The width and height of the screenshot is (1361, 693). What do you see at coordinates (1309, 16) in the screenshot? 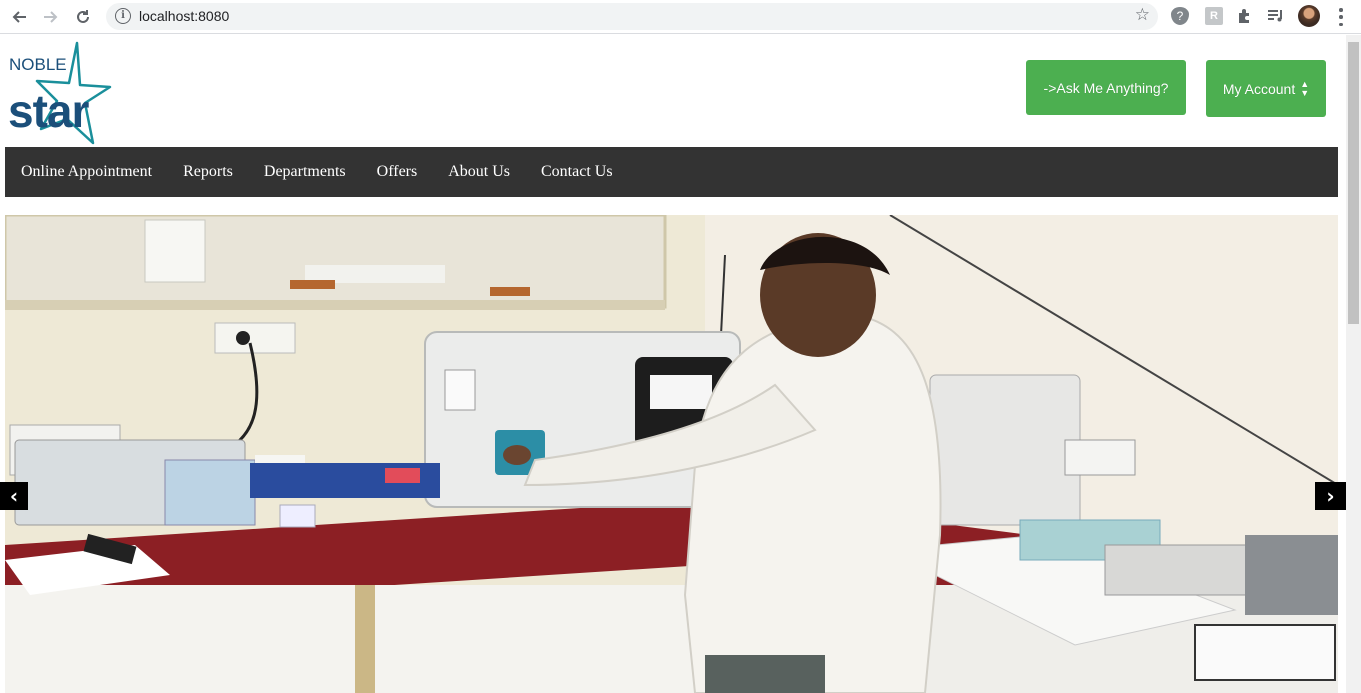
I see `profile-avatar` at bounding box center [1309, 16].